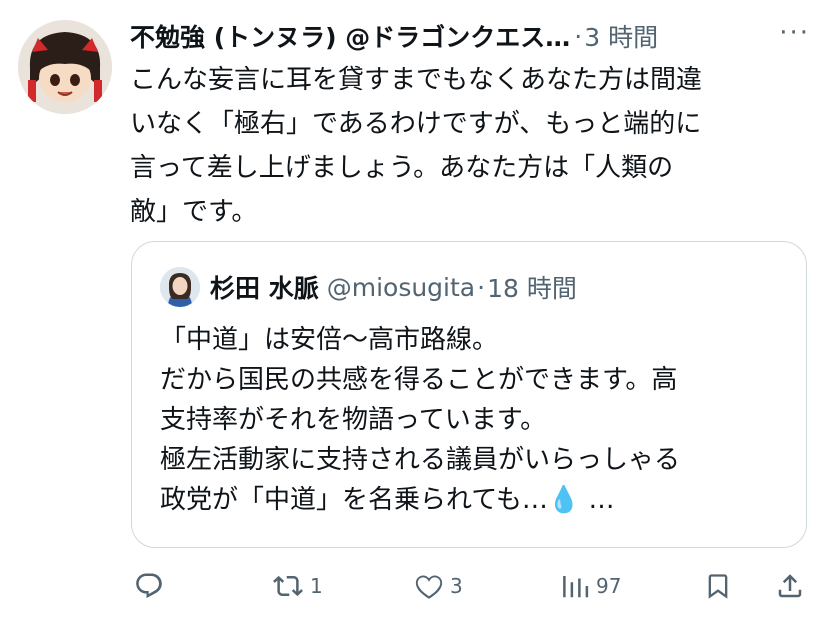 Image resolution: width=828 pixels, height=622 pixels. Describe the element at coordinates (470, 586) in the screenshot. I see `tweet-actions: 1 3 97` at that location.